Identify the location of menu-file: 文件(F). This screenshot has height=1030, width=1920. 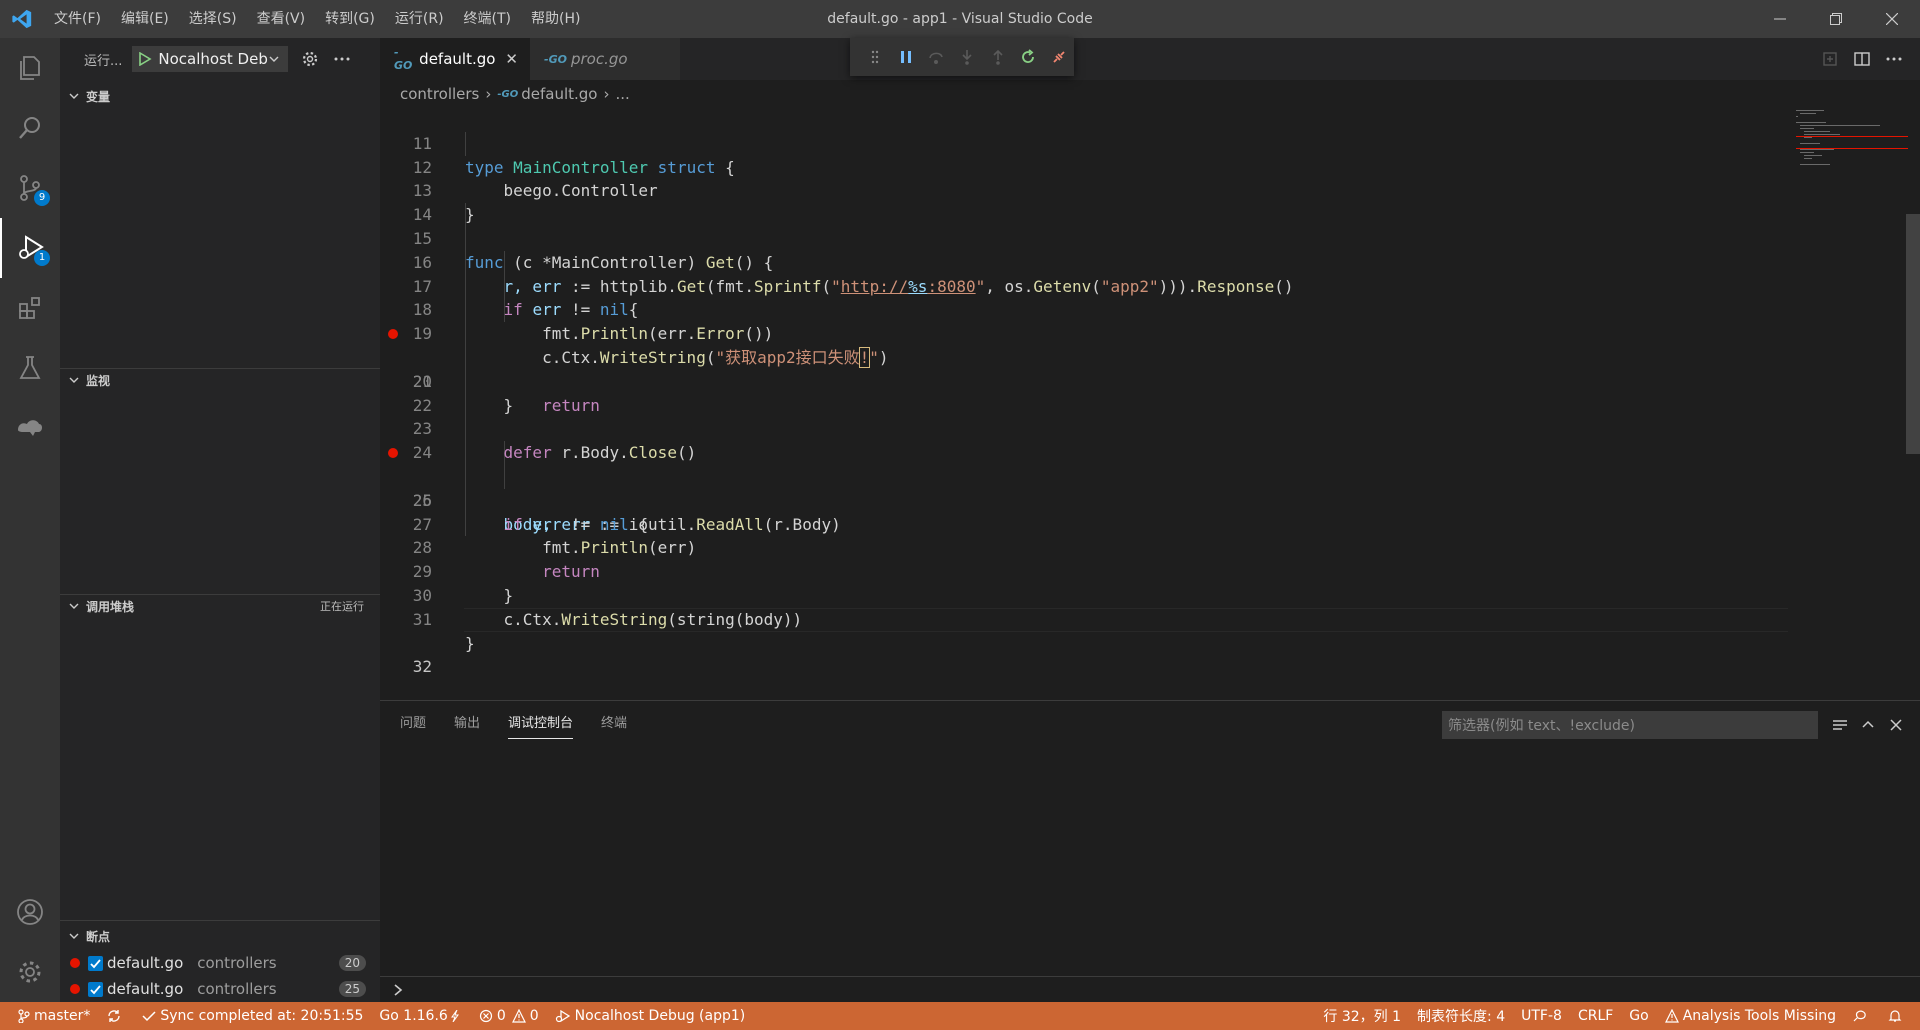
(77, 19).